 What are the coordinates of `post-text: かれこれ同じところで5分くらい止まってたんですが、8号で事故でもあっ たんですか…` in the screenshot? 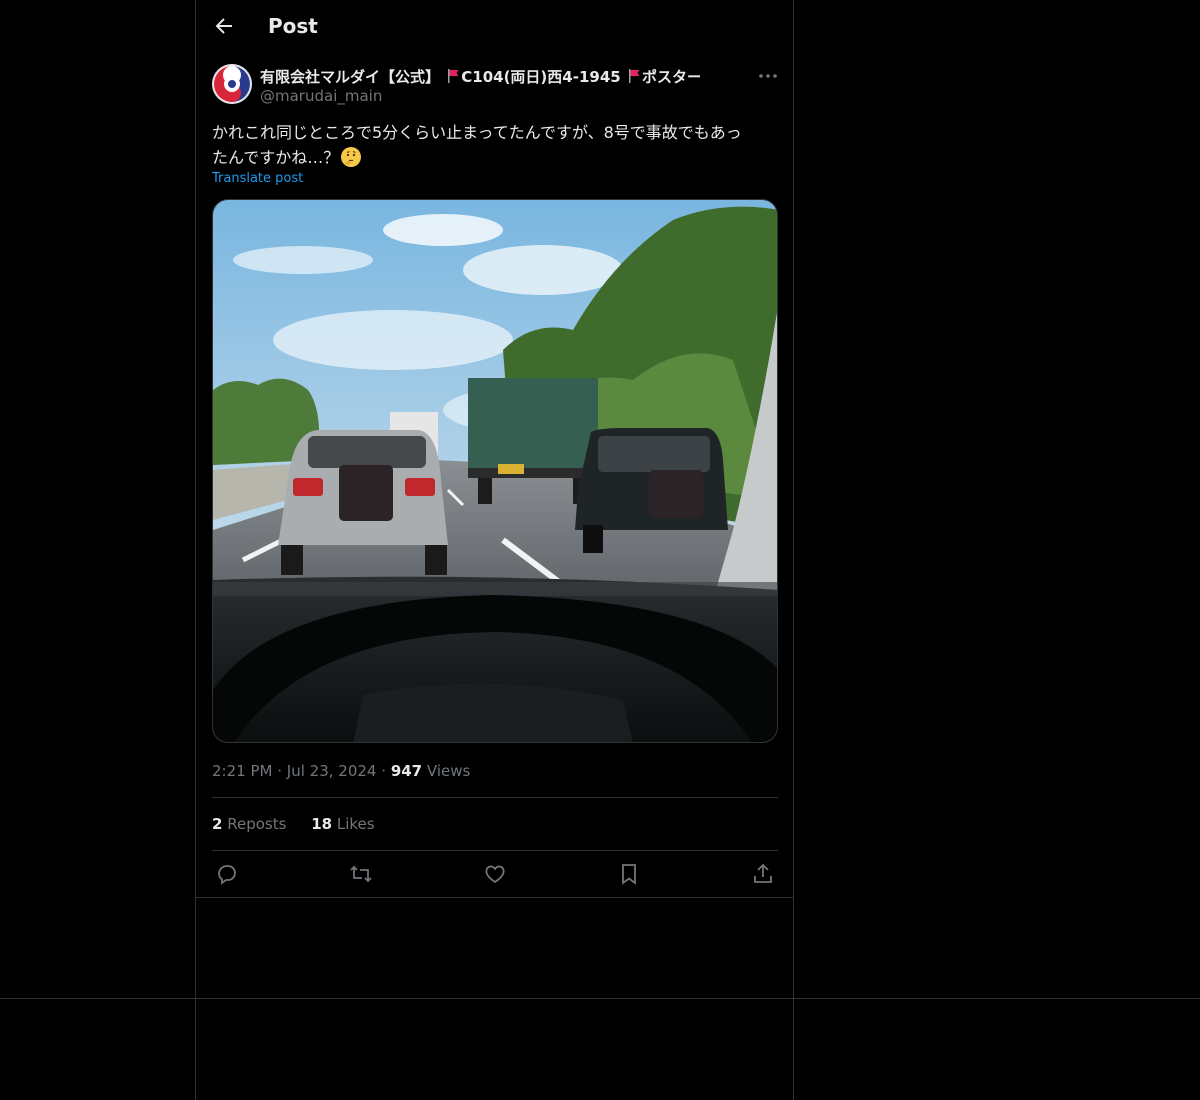 It's located at (497, 145).